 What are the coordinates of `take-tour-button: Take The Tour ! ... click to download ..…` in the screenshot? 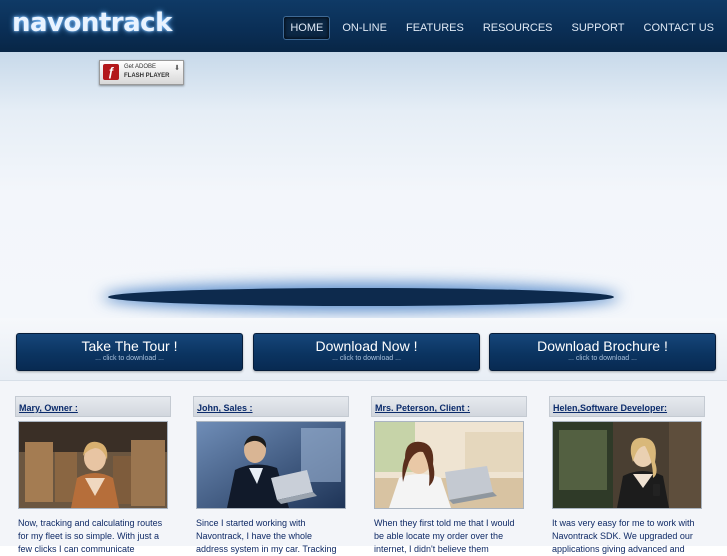 It's located at (129, 352).